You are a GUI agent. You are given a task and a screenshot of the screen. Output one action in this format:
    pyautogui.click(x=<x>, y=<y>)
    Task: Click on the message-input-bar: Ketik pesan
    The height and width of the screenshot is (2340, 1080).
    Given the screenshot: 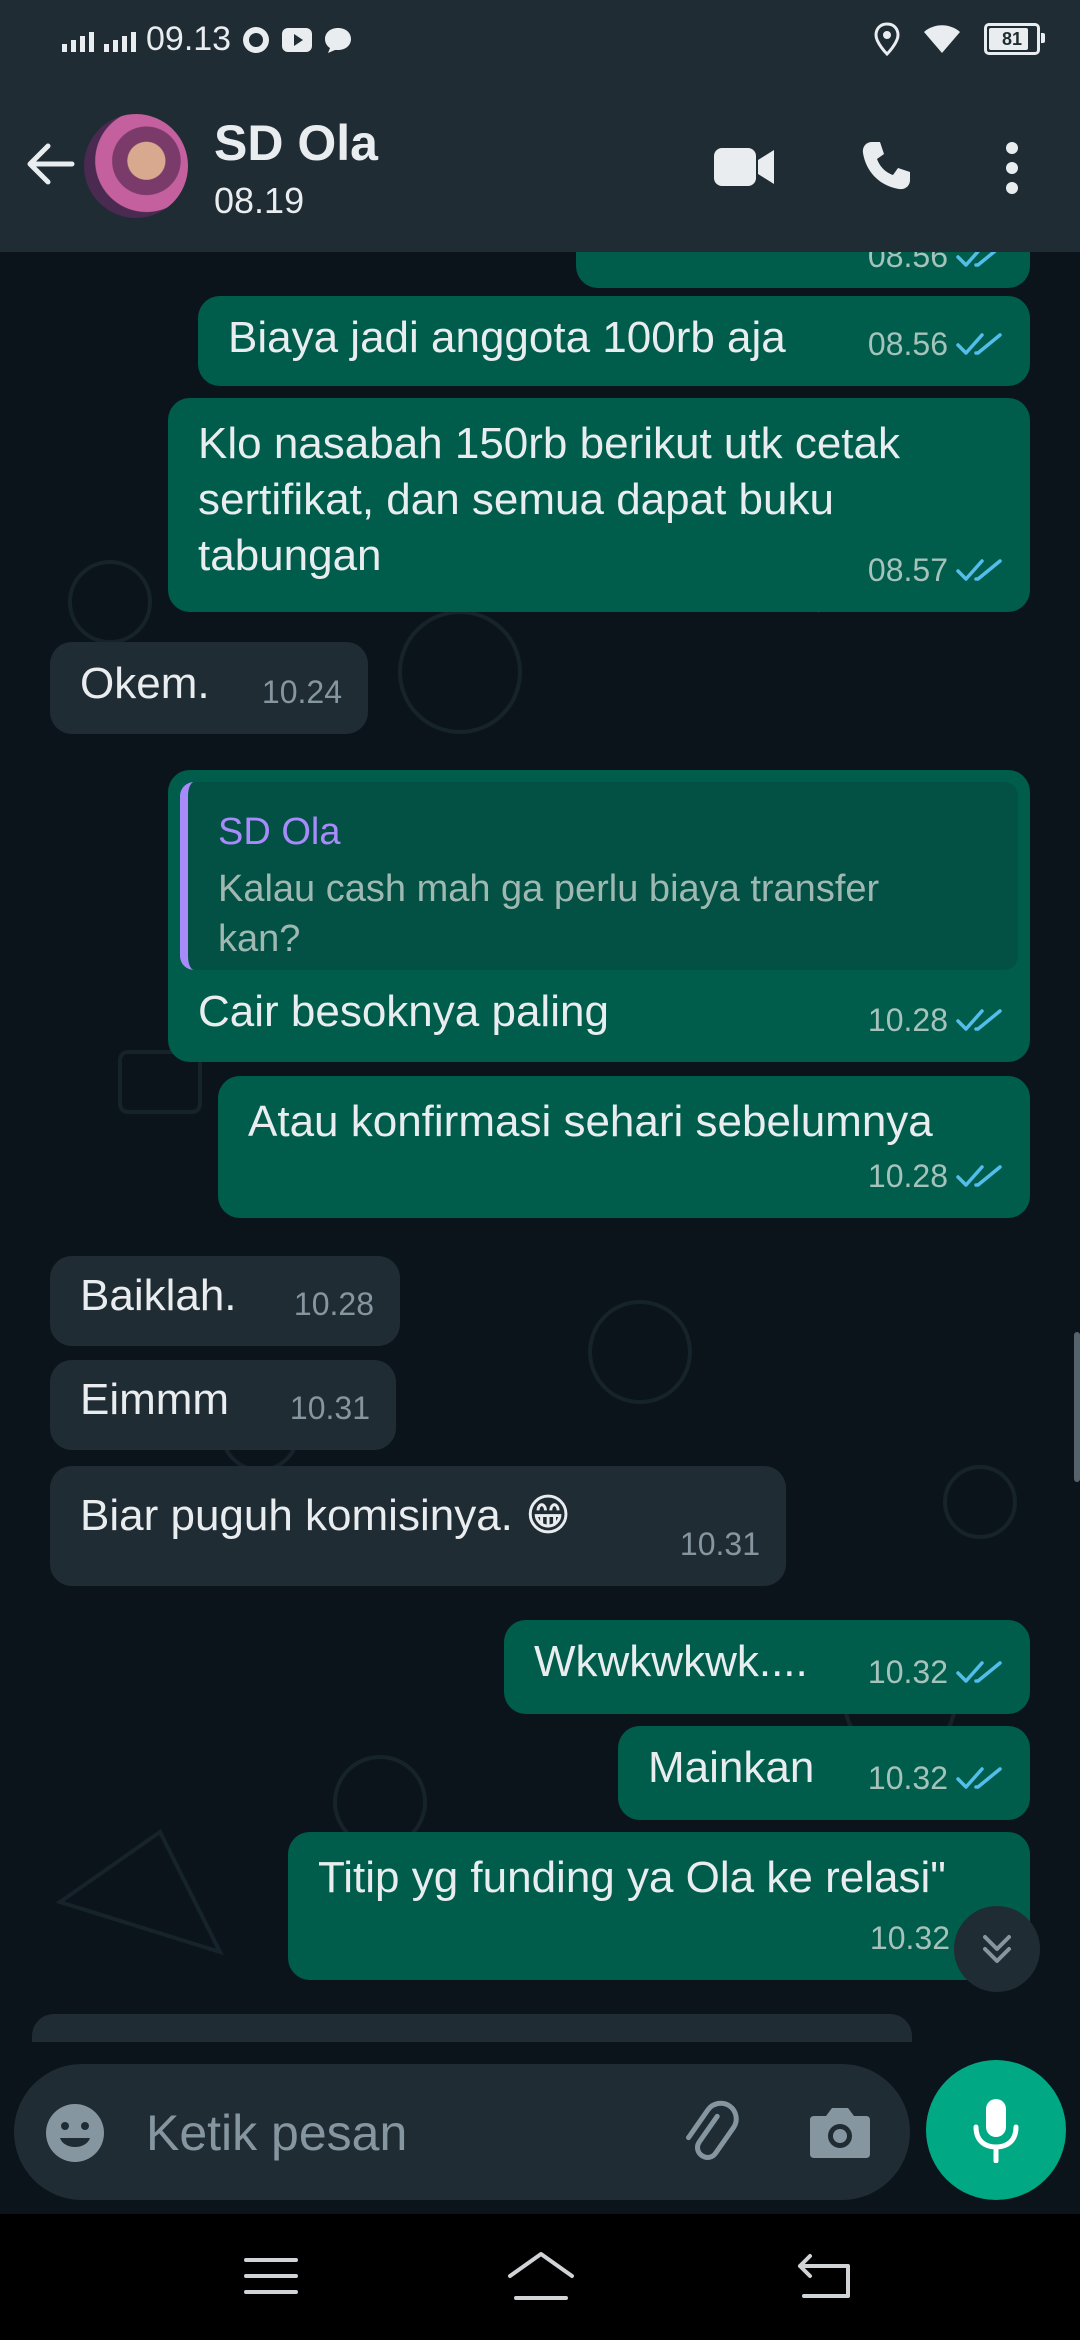 What is the action you would take?
    pyautogui.click(x=462, y=2132)
    